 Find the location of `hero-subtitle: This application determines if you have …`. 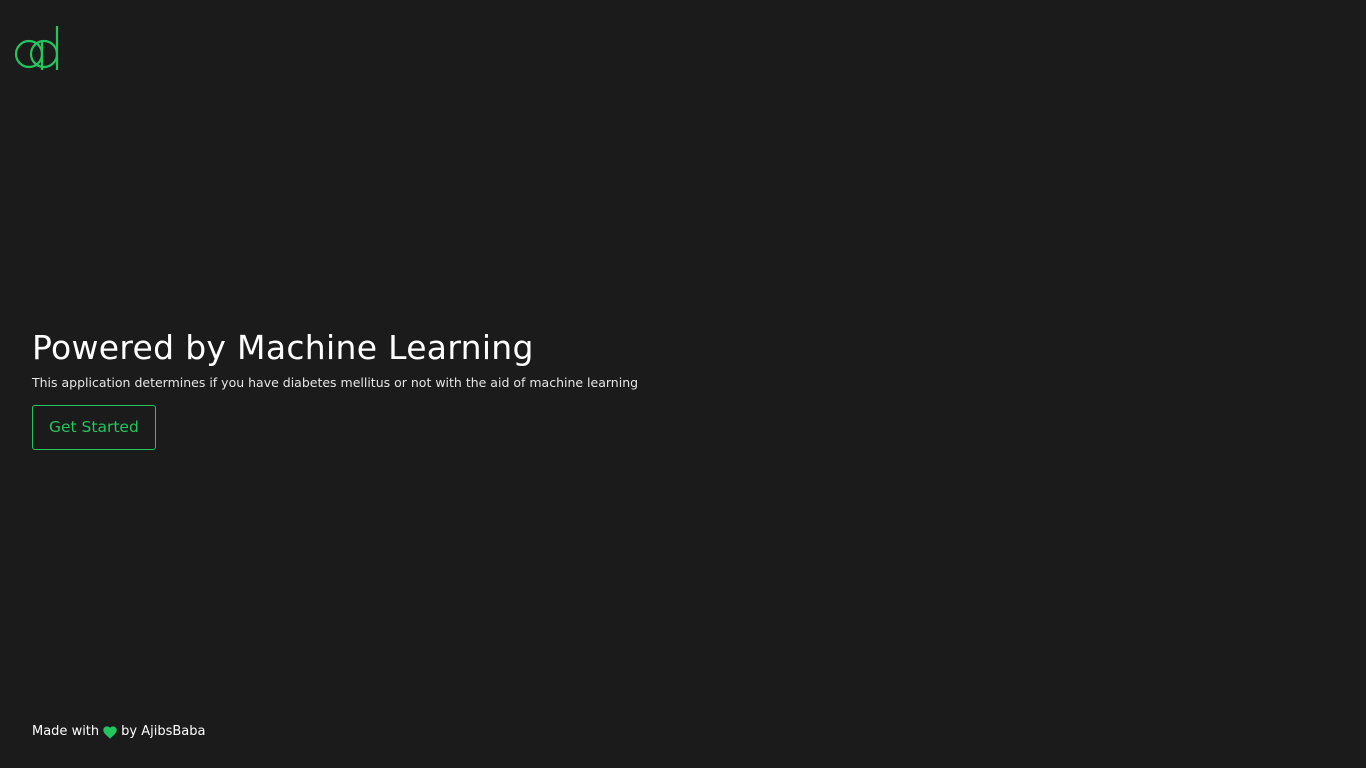

hero-subtitle: This application determines if you have … is located at coordinates (335, 382).